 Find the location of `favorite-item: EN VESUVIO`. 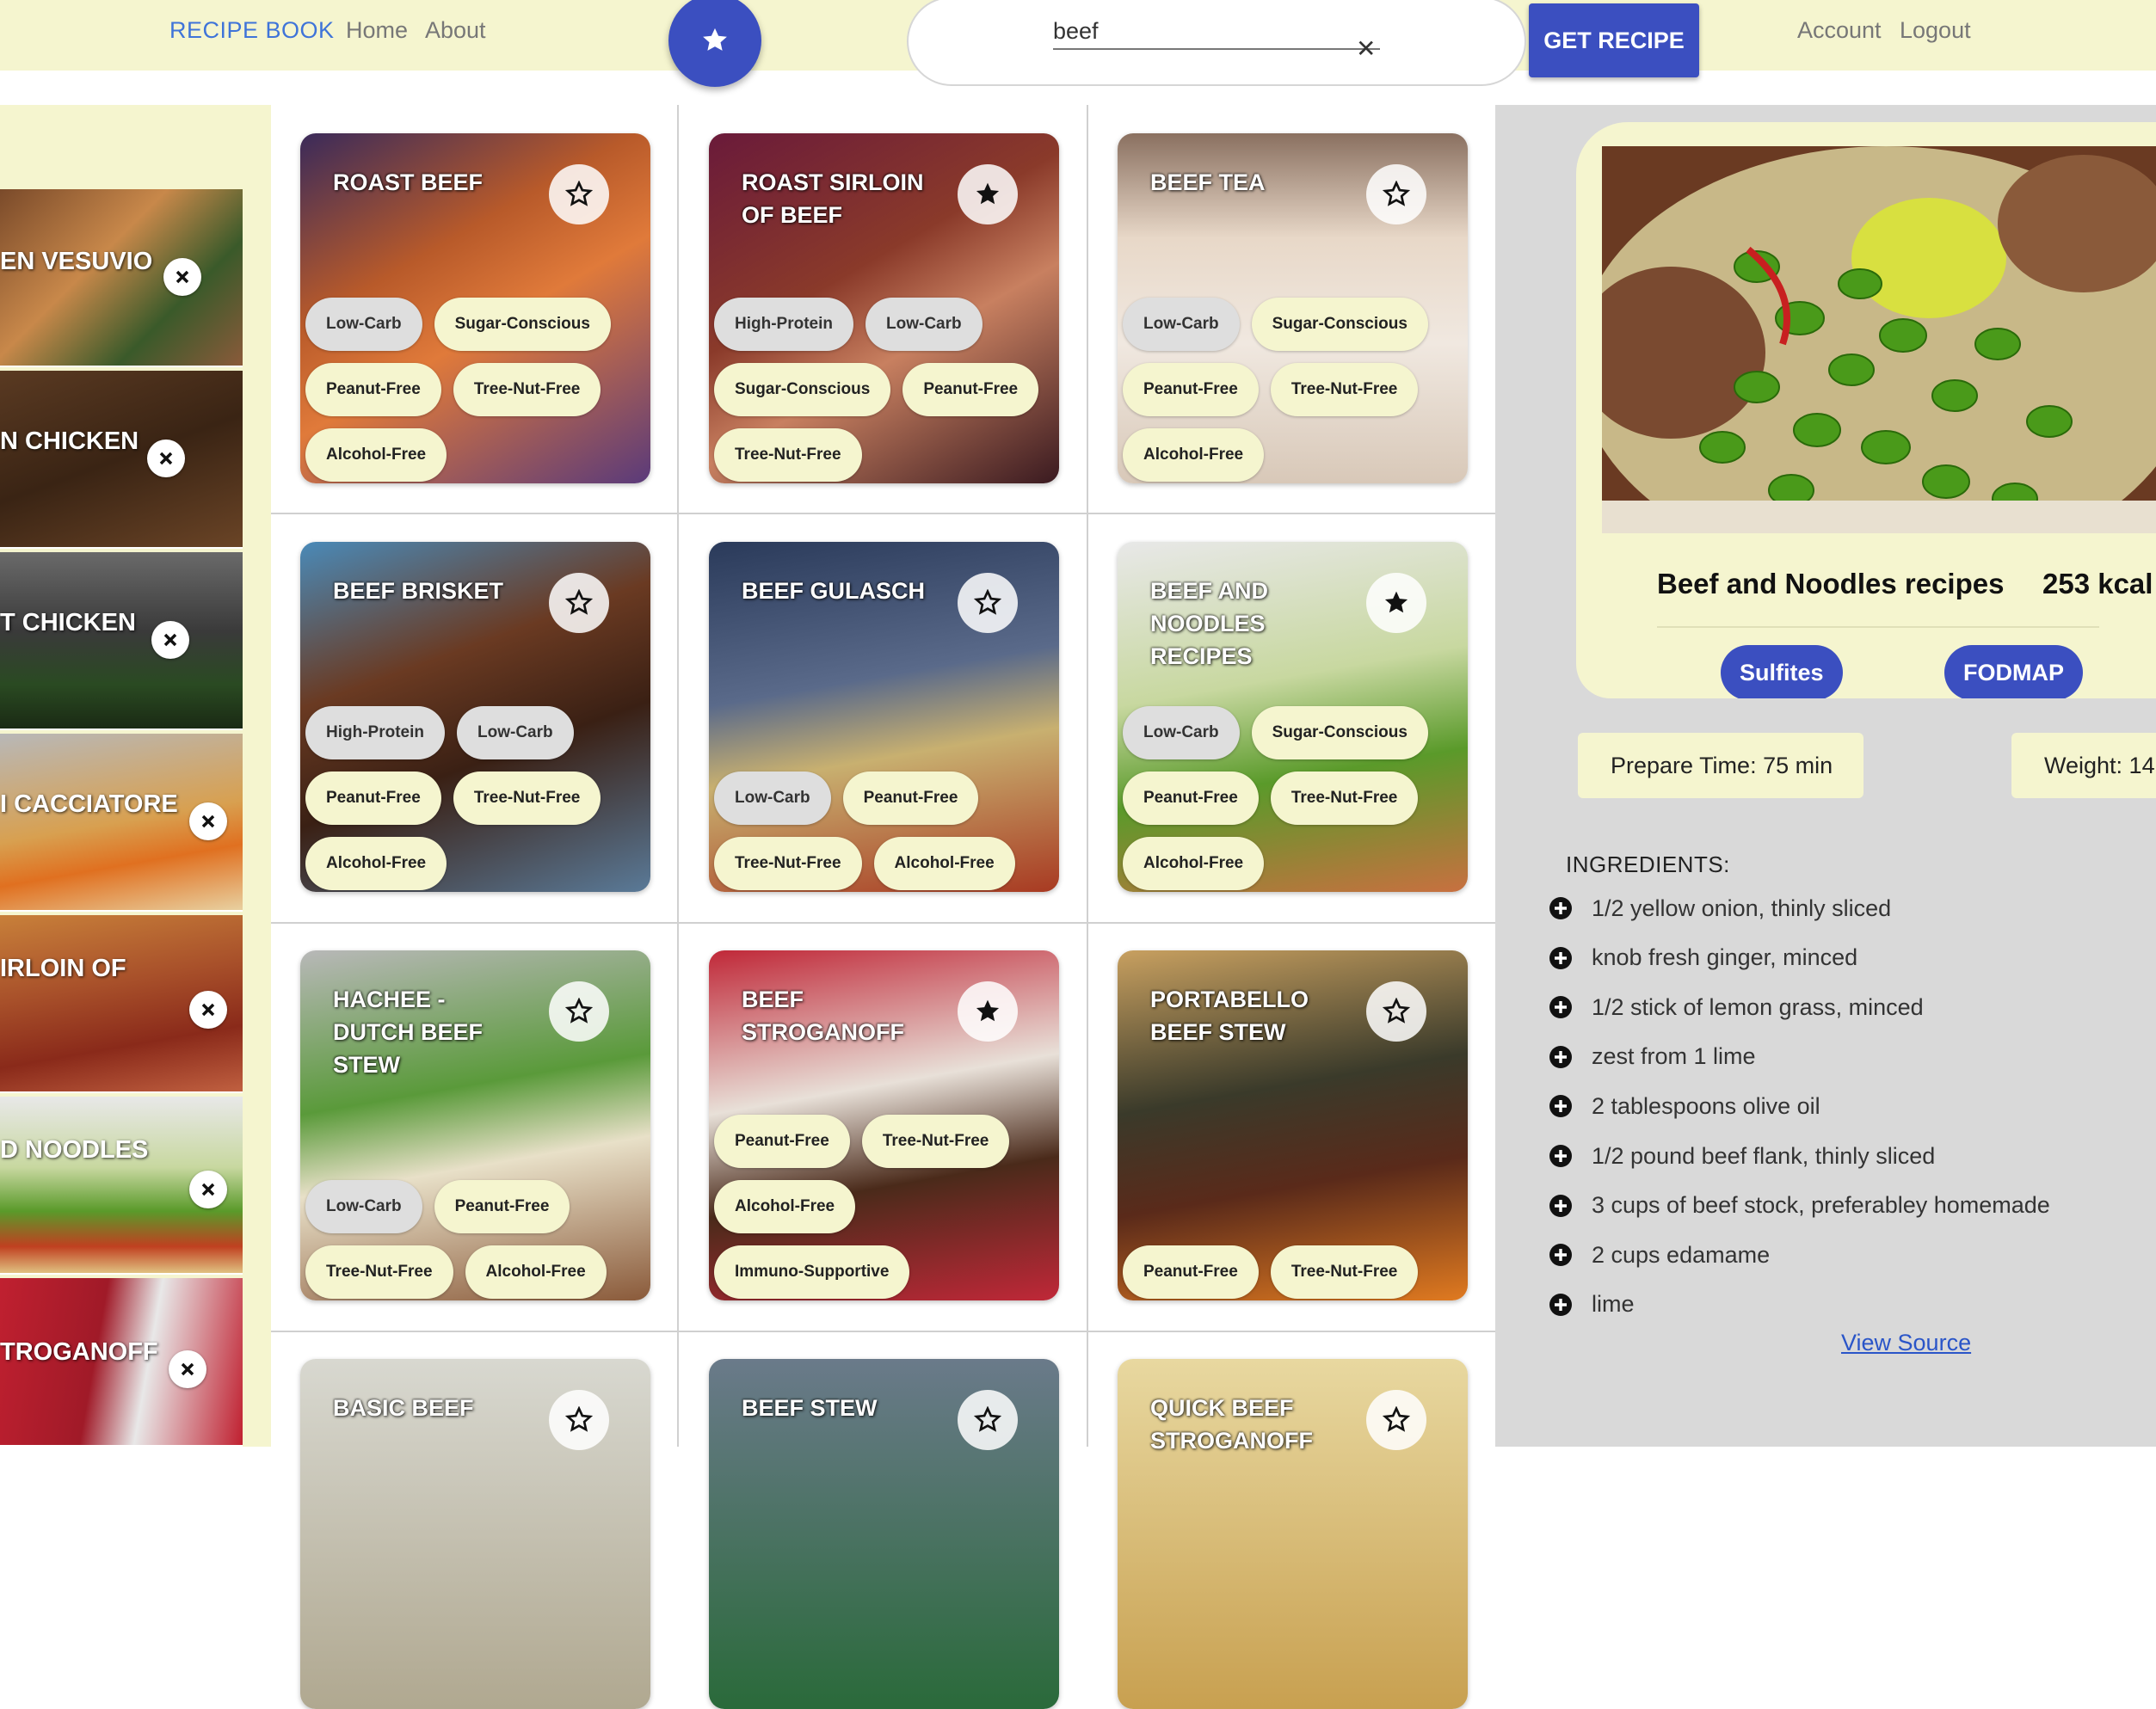

favorite-item: EN VESUVIO is located at coordinates (121, 278).